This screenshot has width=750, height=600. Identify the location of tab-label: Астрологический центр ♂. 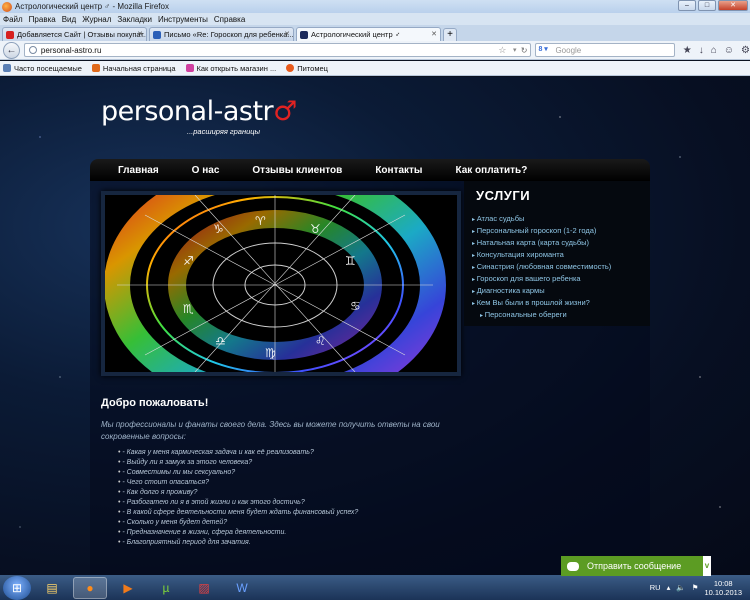
(356, 34).